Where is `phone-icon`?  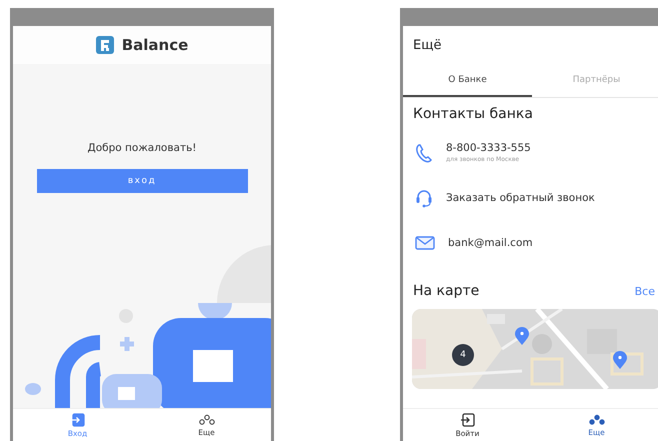
phone-icon is located at coordinates (424, 152).